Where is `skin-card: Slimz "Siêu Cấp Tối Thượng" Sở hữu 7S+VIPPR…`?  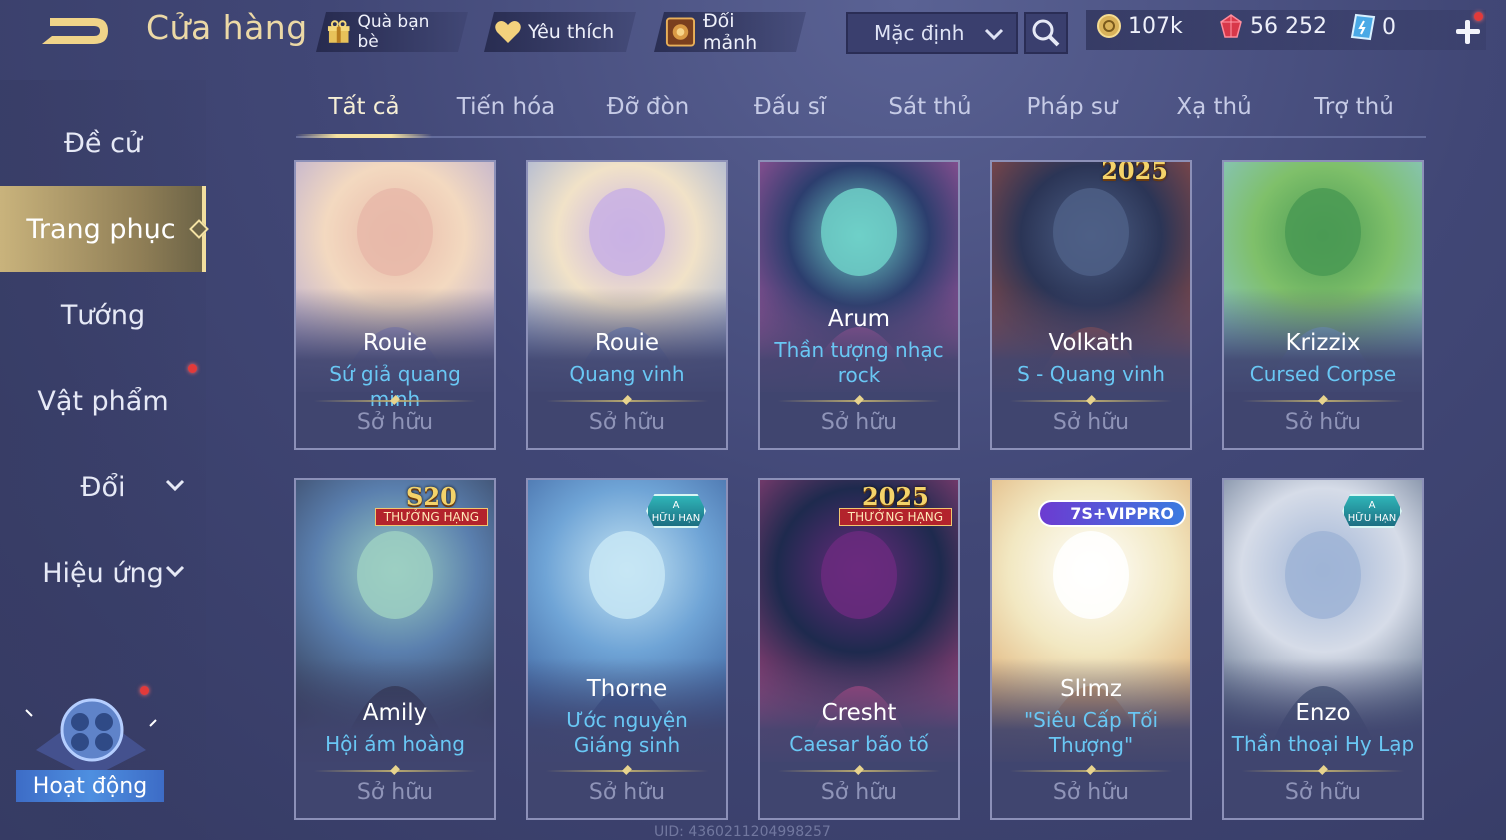
skin-card: Slimz "Siêu Cấp Tối Thượng" Sở hữu 7S+VIPPR… is located at coordinates (1091, 649).